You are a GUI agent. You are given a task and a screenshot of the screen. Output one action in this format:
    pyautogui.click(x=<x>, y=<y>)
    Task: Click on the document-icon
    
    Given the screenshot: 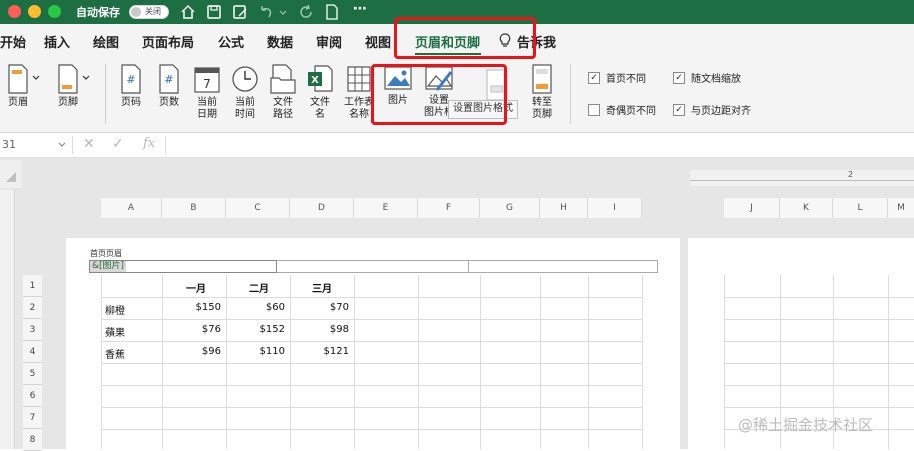 What is the action you would take?
    pyautogui.click(x=332, y=12)
    